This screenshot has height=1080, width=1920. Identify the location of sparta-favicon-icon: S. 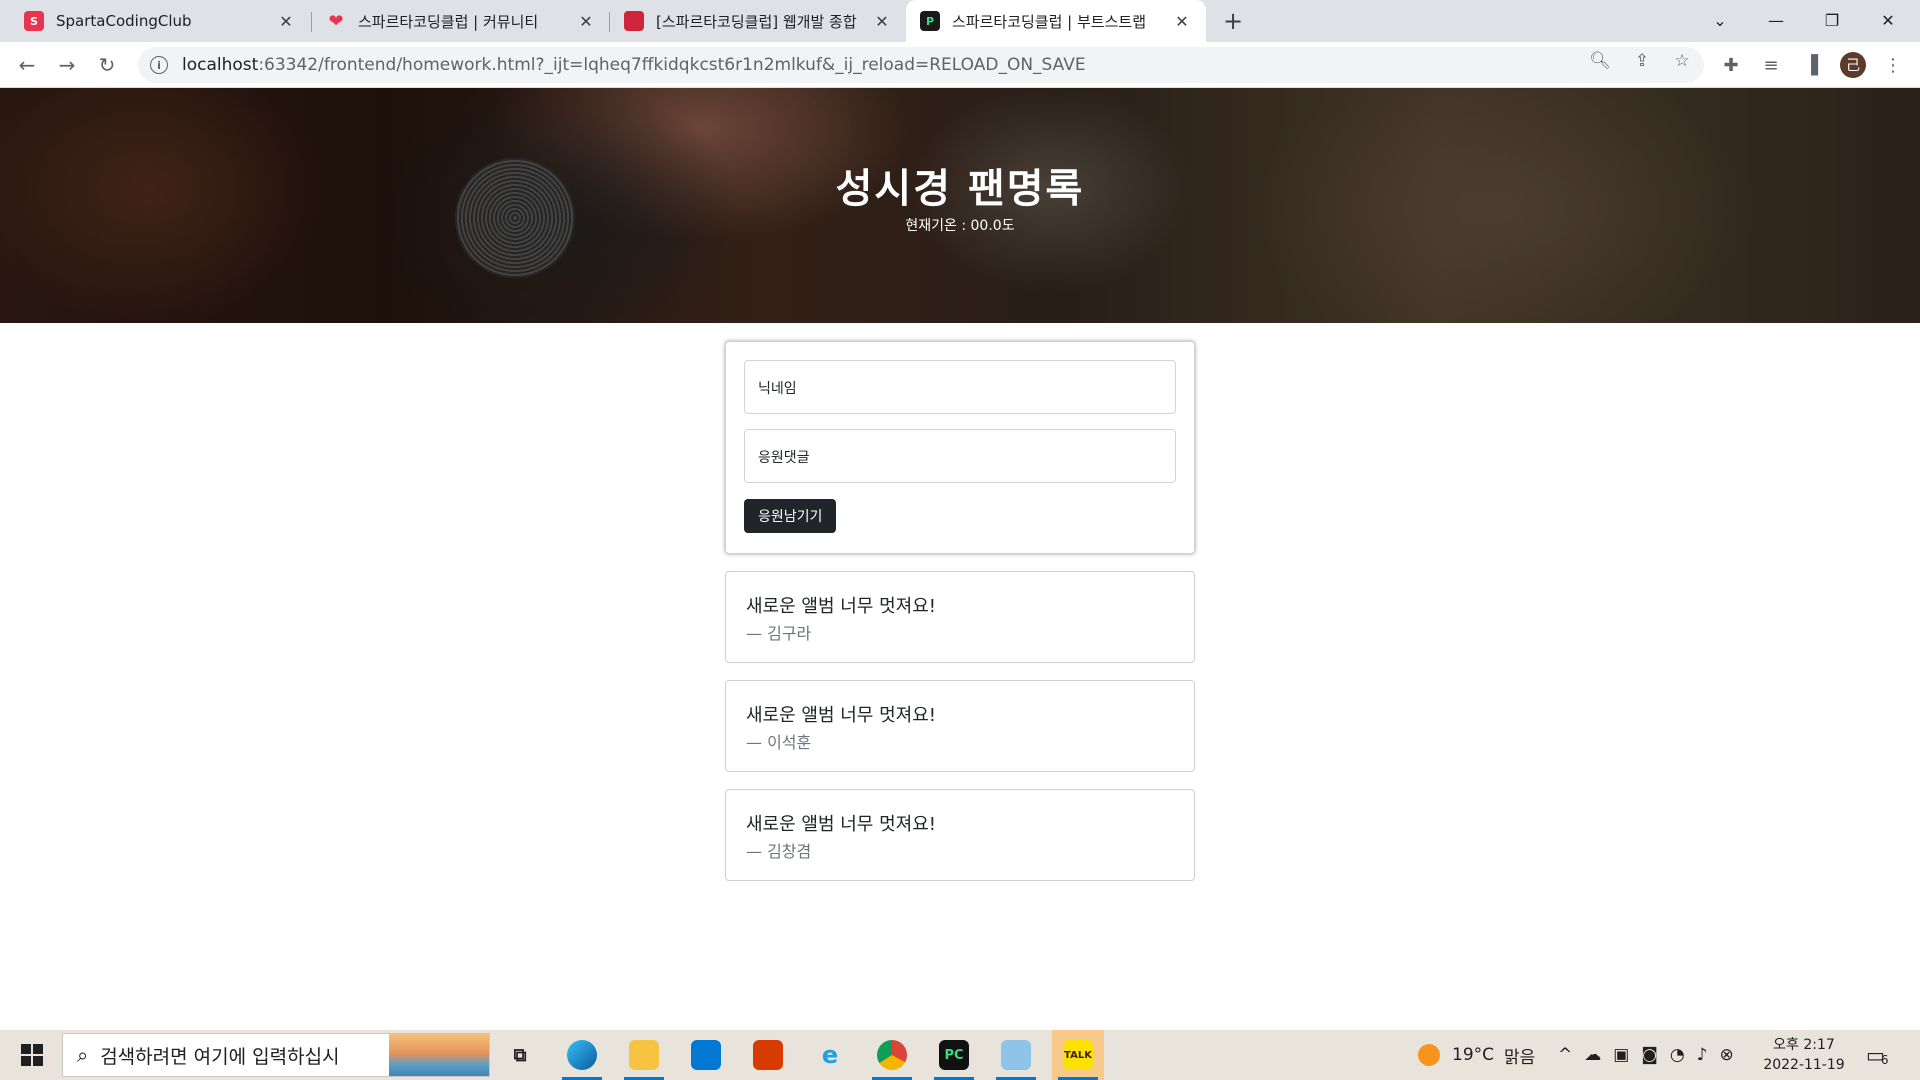
(34, 21).